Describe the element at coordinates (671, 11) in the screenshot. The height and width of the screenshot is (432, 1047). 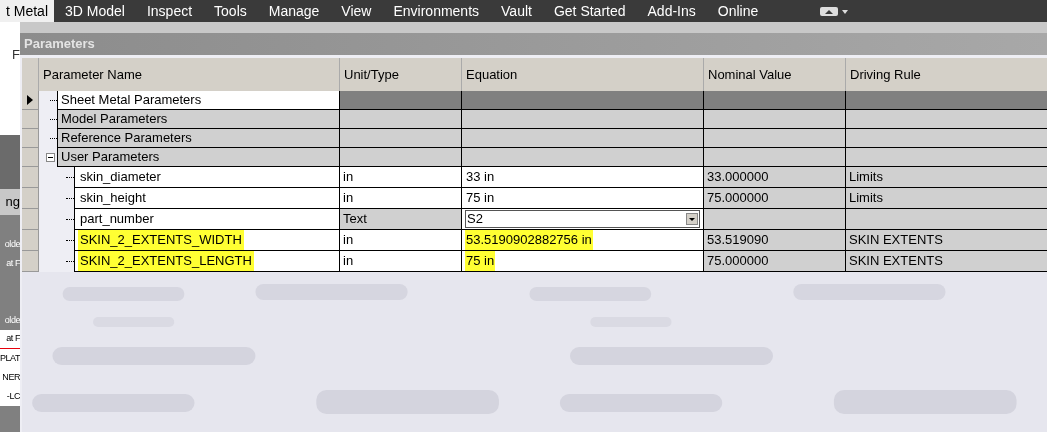
I see `ribbon-tab: Add-Ins` at that location.